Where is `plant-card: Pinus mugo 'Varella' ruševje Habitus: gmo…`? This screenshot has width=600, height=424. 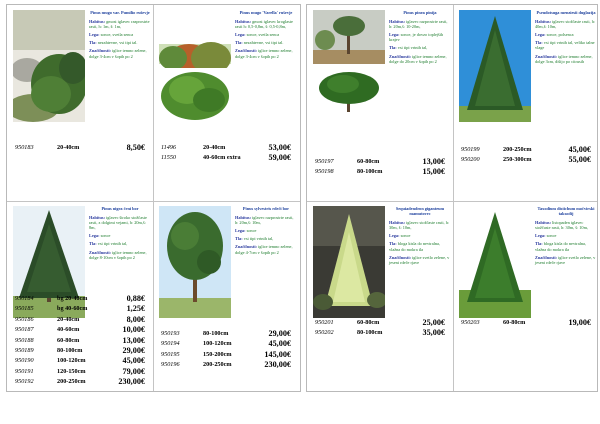 plant-card: Pinus mugo 'Varella' ruševje Habitus: gmo… is located at coordinates (226, 103).